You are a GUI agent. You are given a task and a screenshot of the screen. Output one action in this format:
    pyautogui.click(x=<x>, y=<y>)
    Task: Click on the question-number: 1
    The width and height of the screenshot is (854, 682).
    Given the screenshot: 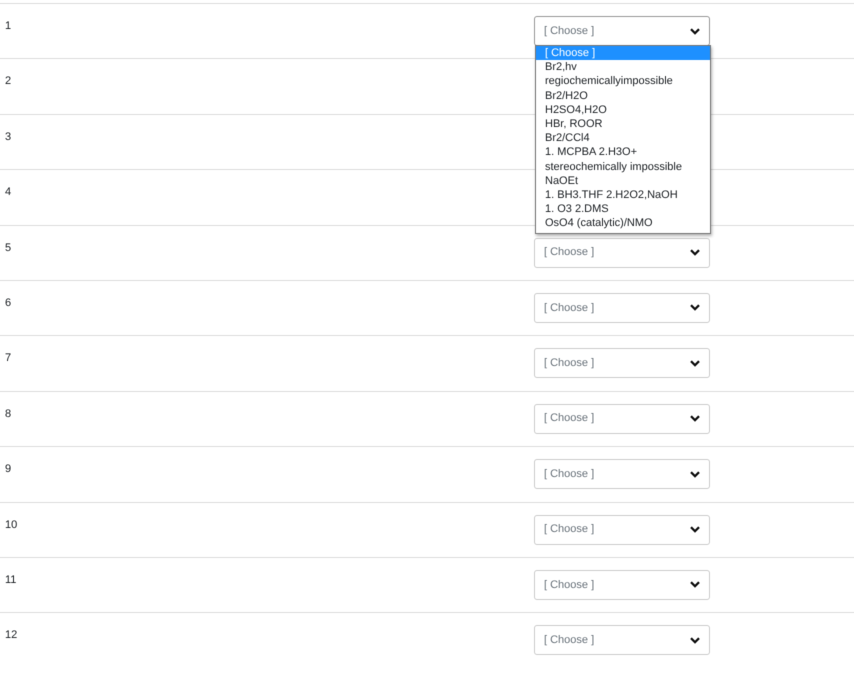 What is the action you would take?
    pyautogui.click(x=8, y=26)
    